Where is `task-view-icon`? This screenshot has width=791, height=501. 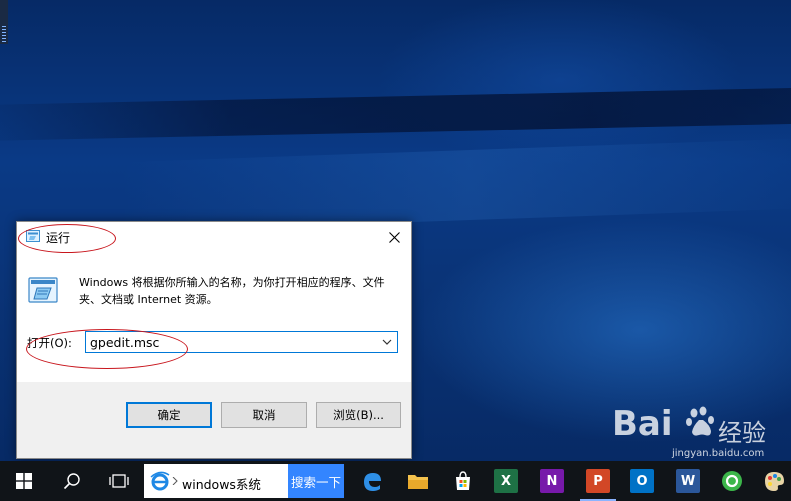 task-view-icon is located at coordinates (119, 481).